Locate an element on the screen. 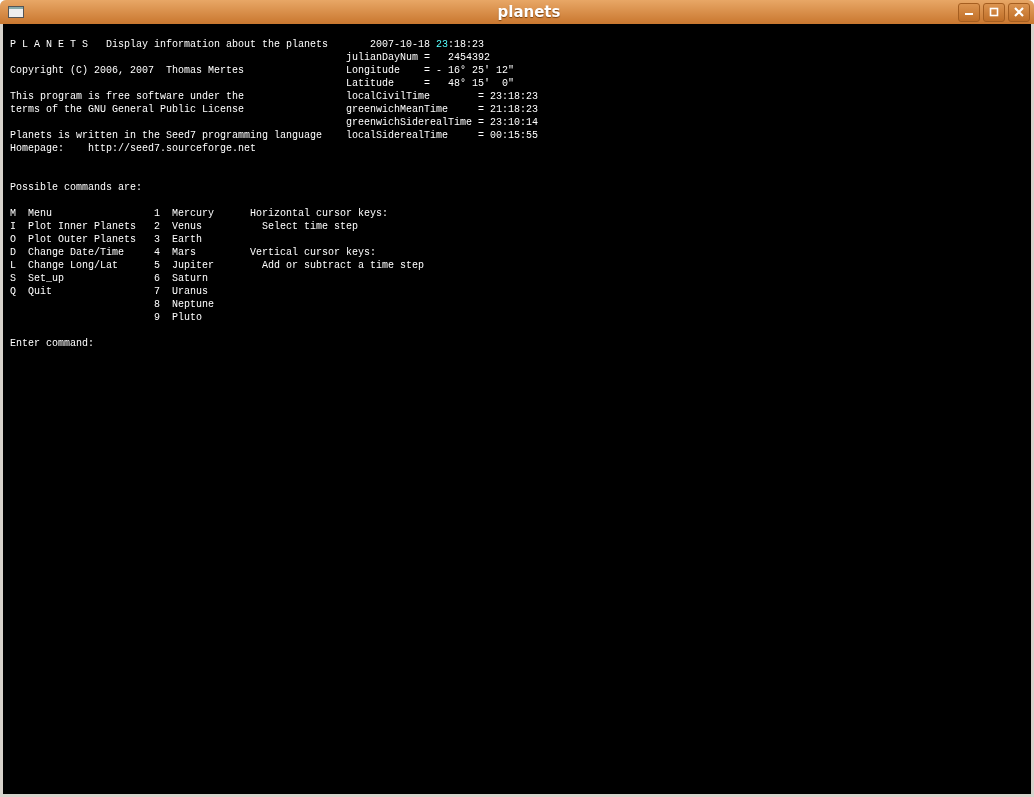 The image size is (1034, 797). commands-heading: Possible commands are: is located at coordinates (76, 187).